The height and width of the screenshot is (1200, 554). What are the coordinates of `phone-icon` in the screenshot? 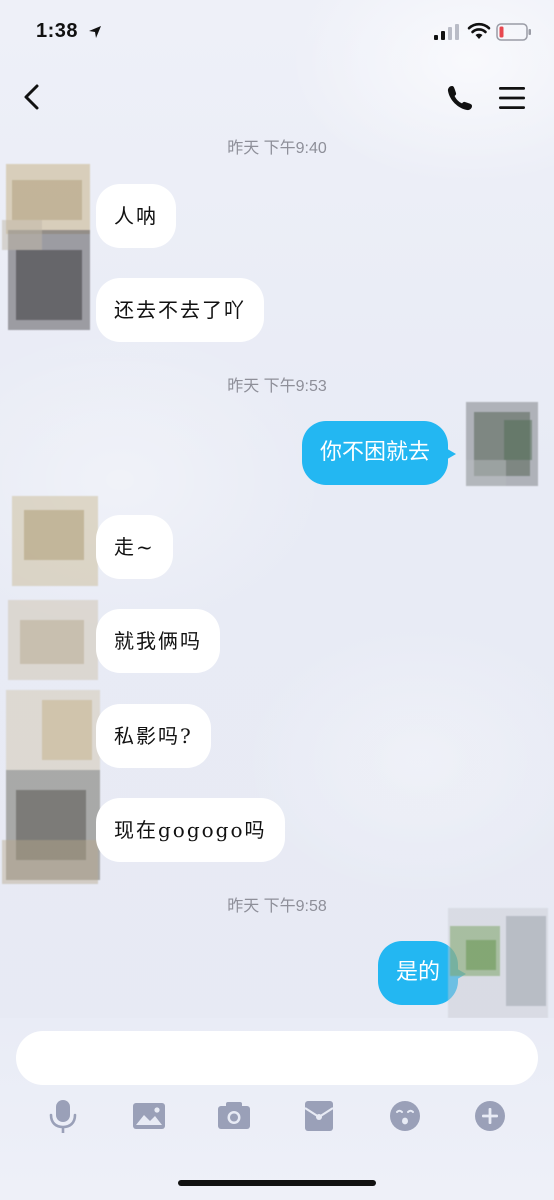 It's located at (460, 98).